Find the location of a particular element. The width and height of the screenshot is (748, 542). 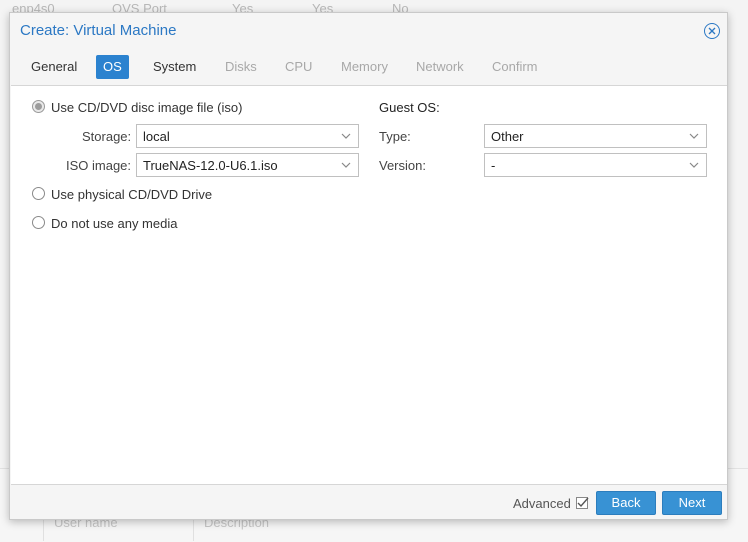

guest-os-title: Guest OS: is located at coordinates (409, 107).